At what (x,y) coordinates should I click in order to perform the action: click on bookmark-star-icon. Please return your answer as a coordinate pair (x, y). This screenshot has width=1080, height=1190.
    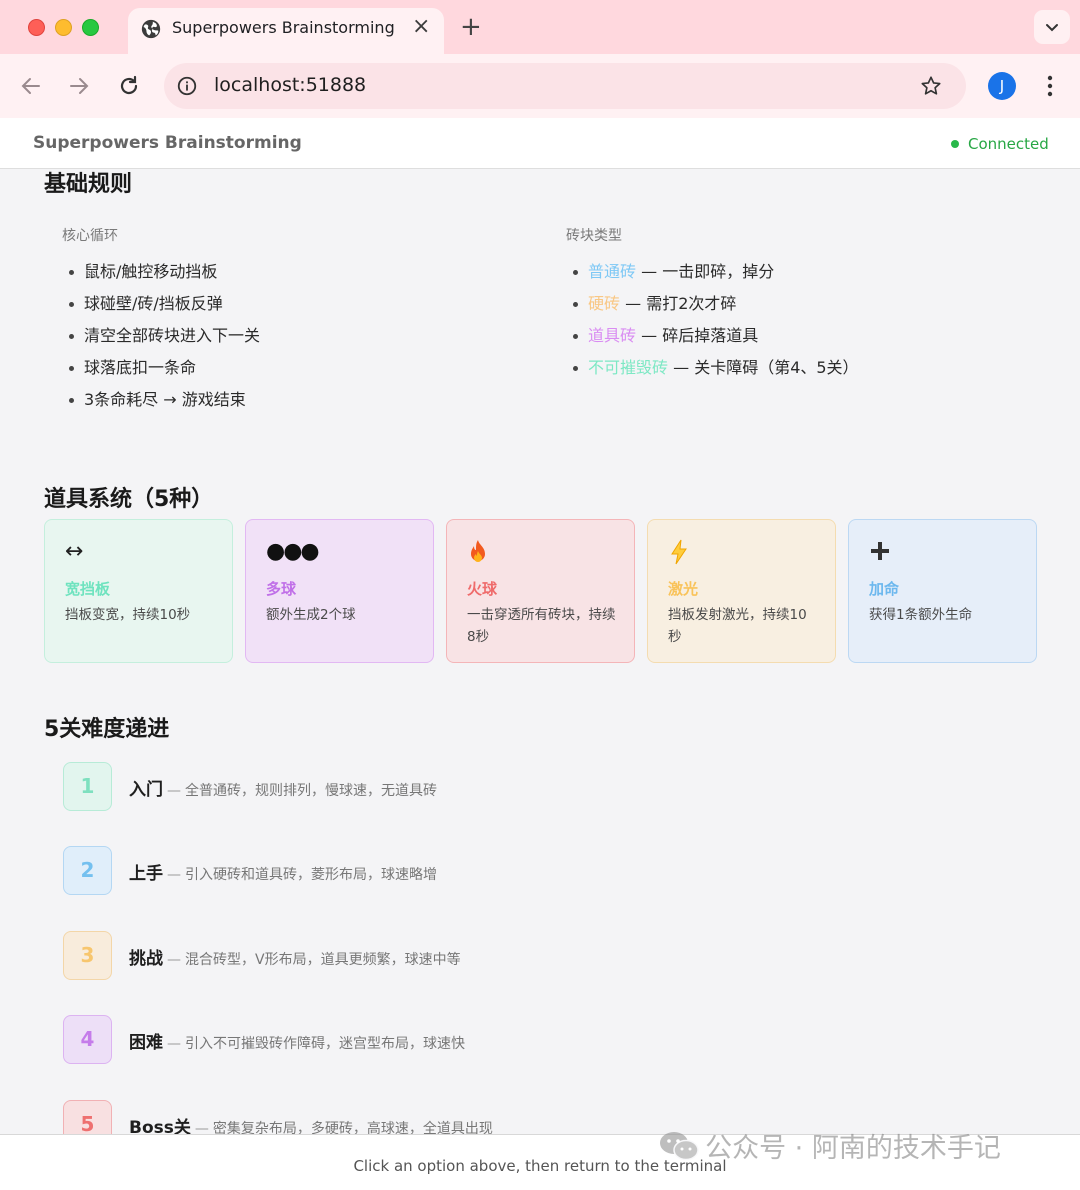
    Looking at the image, I should click on (931, 86).